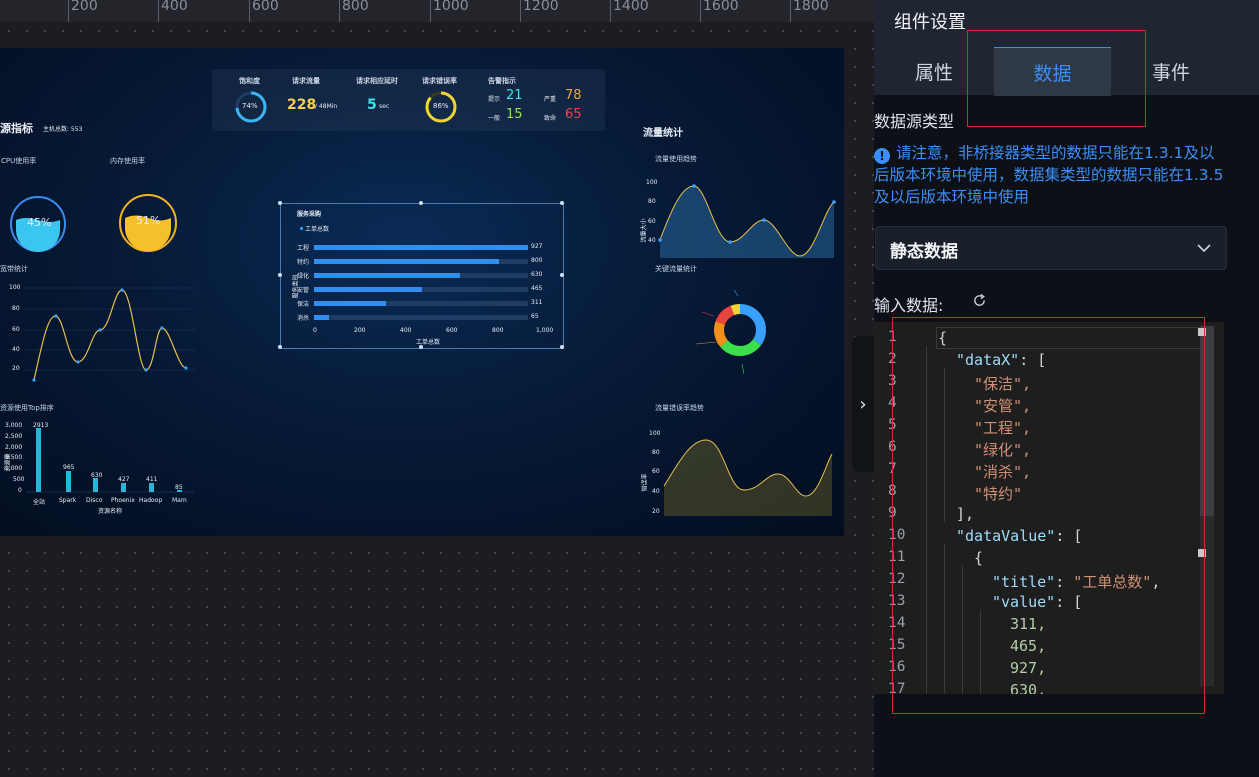  I want to click on ruler-label: 1600, so click(721, 7).